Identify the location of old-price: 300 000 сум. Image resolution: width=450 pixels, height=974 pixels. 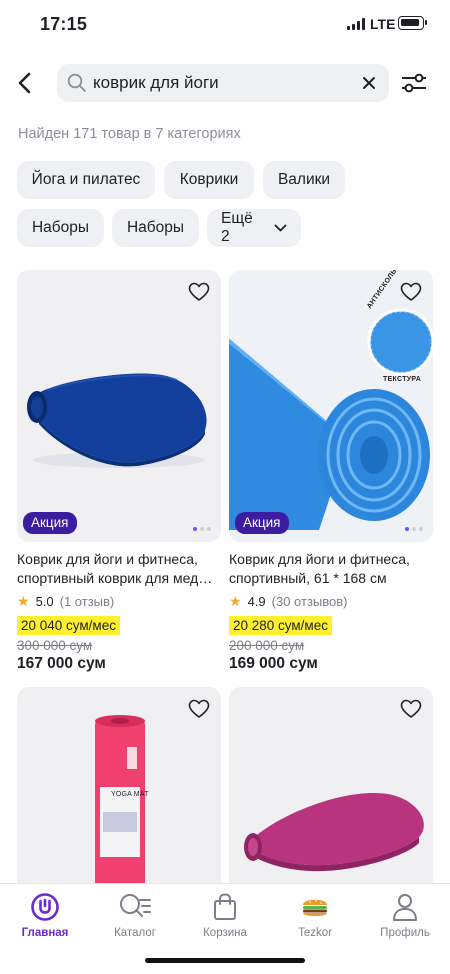
(55, 645).